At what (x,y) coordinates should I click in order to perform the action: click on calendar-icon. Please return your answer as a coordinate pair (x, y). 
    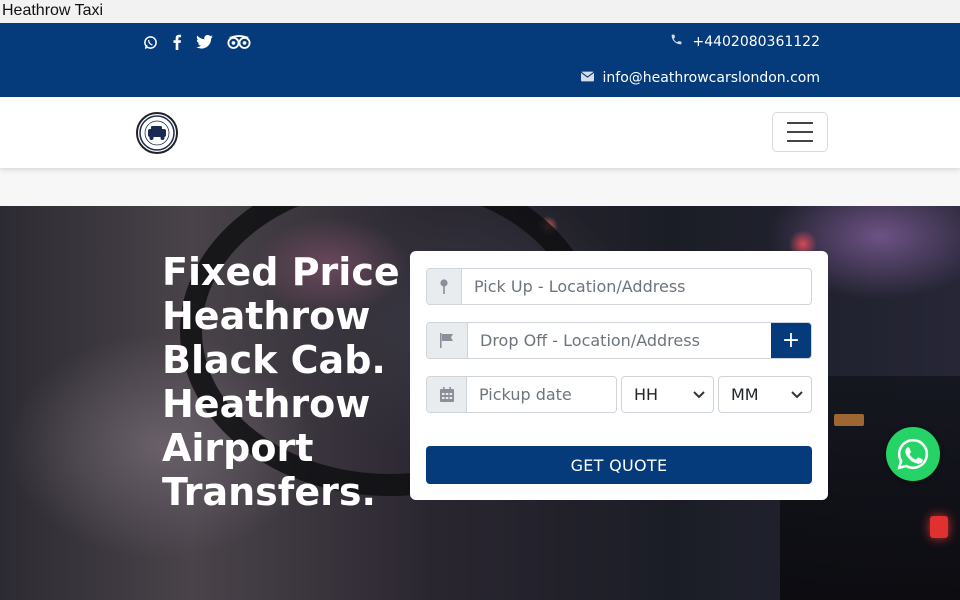
    Looking at the image, I should click on (447, 394).